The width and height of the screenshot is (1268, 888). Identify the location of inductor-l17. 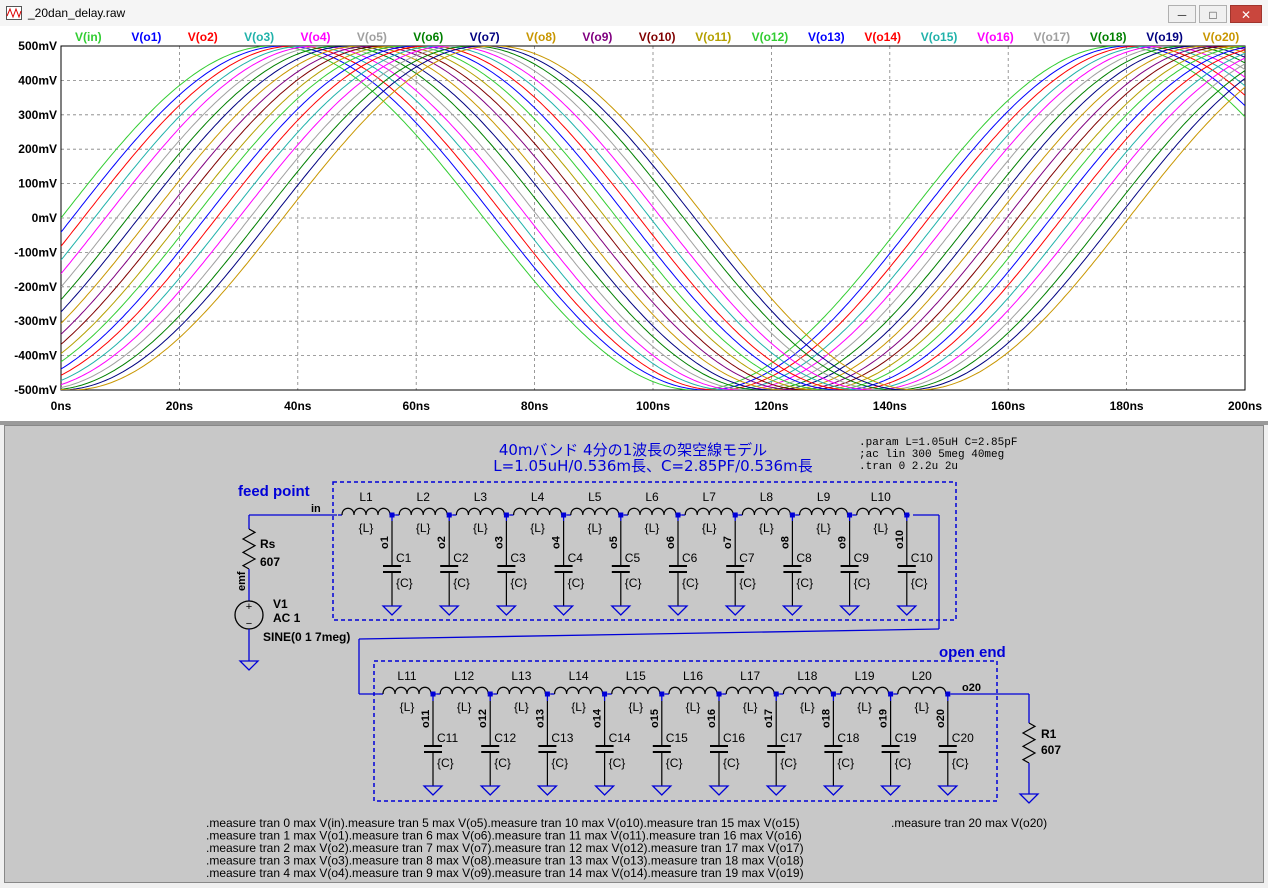
(750, 690).